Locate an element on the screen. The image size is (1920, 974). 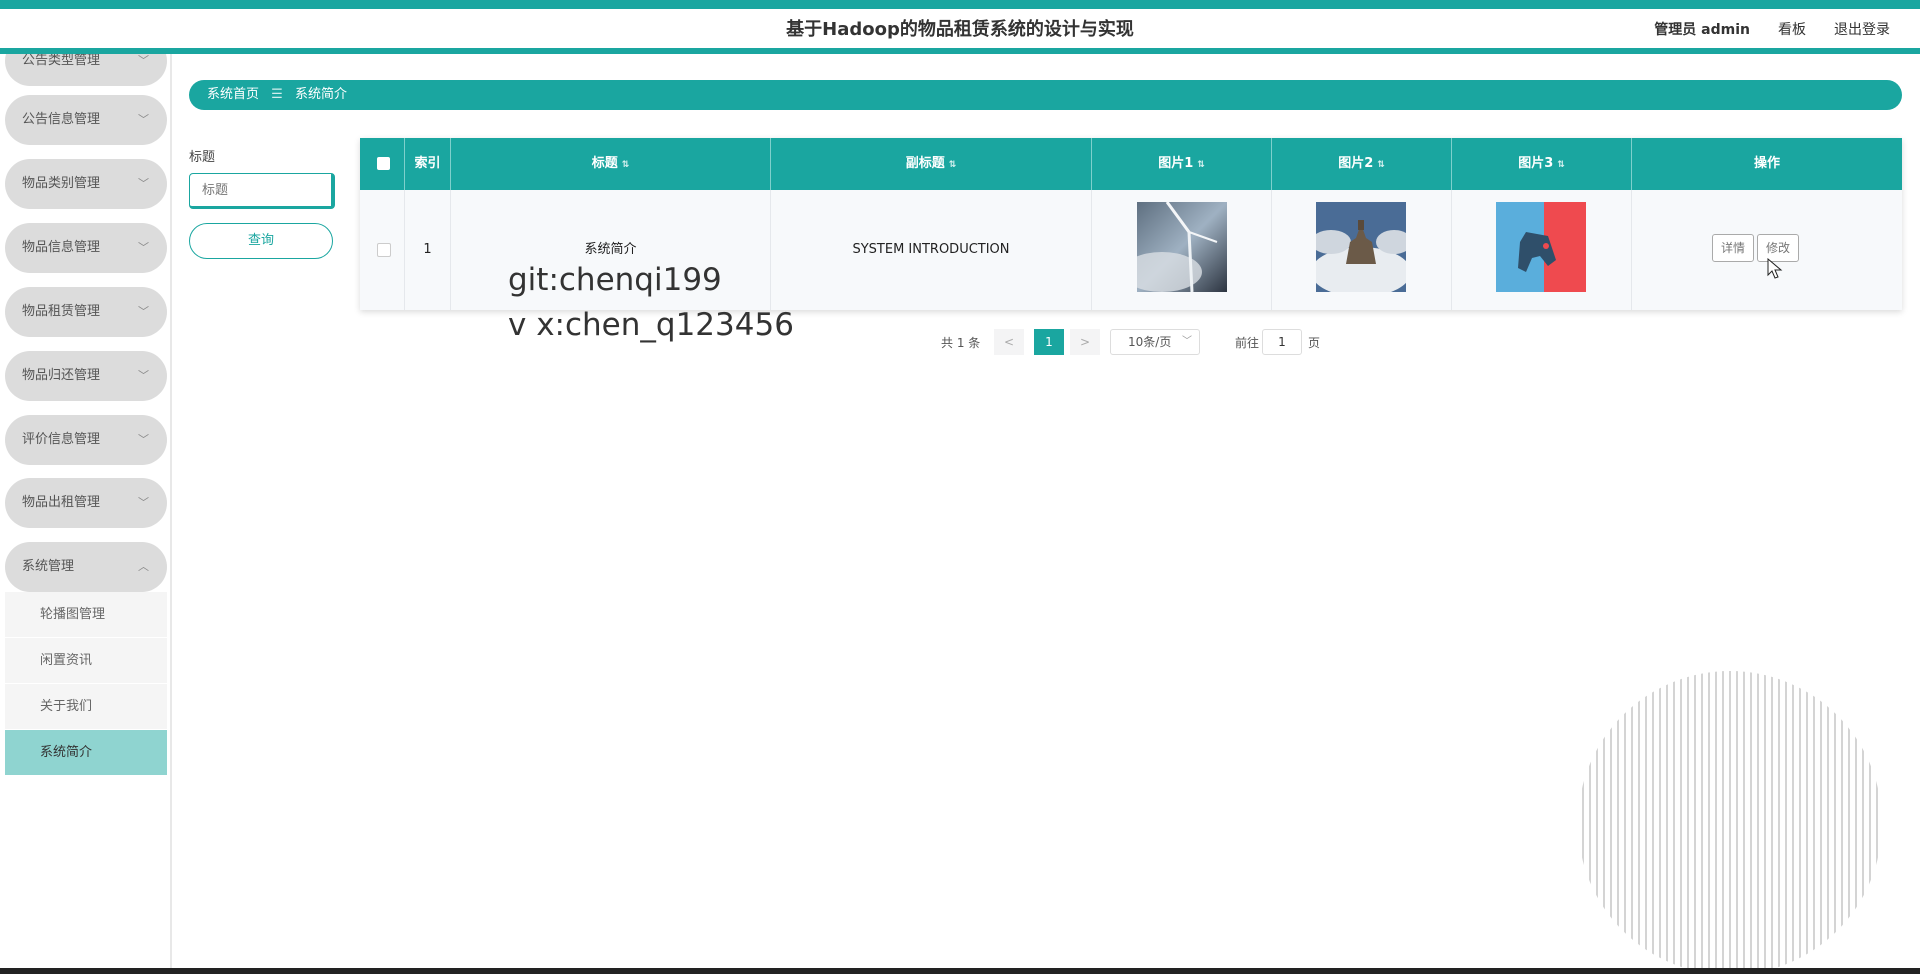
sidebar-subitem-system-intro: 系统简介 is located at coordinates (86, 752).